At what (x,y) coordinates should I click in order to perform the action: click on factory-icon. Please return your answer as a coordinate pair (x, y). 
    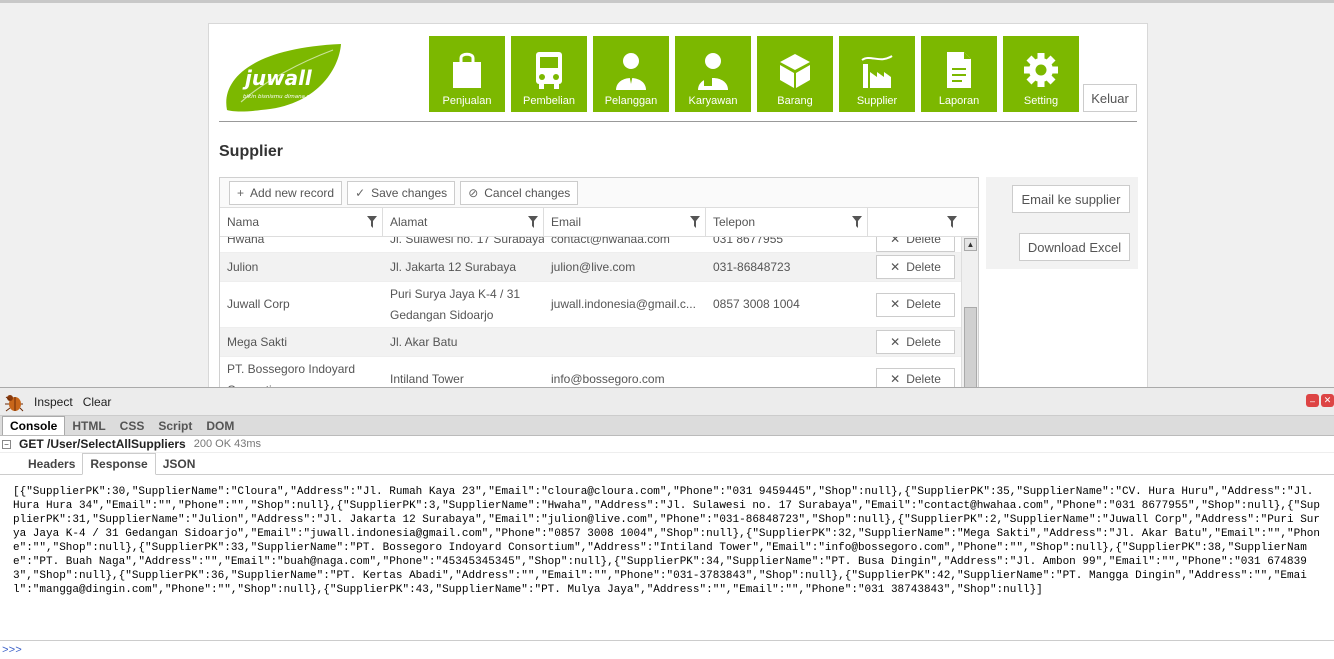
    Looking at the image, I should click on (877, 71).